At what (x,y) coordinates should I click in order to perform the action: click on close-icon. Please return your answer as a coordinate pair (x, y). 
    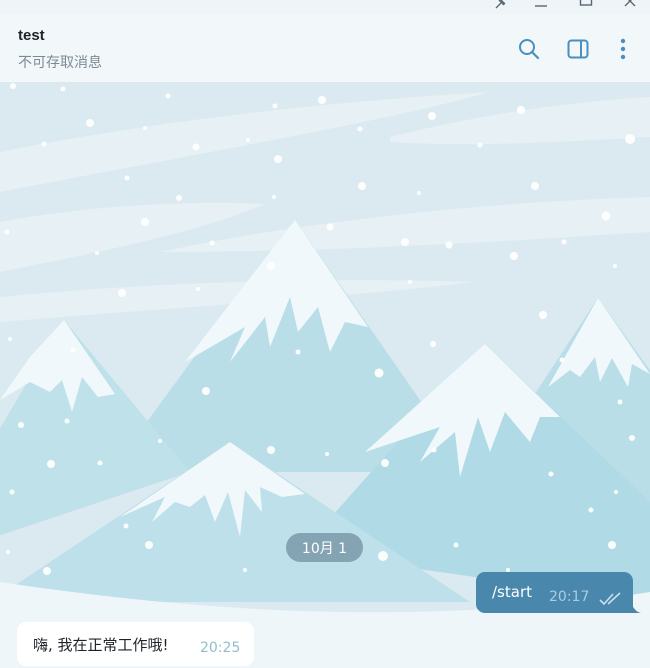
    Looking at the image, I should click on (630, 7).